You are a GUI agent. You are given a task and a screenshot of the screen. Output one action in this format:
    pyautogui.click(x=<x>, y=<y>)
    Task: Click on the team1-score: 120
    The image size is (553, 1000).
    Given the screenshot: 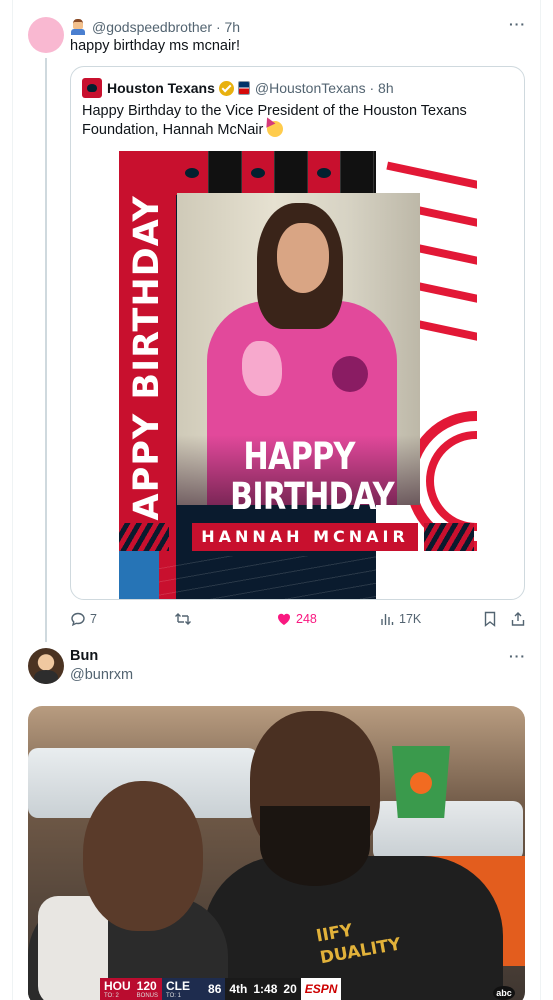 What is the action you would take?
    pyautogui.click(x=146, y=986)
    